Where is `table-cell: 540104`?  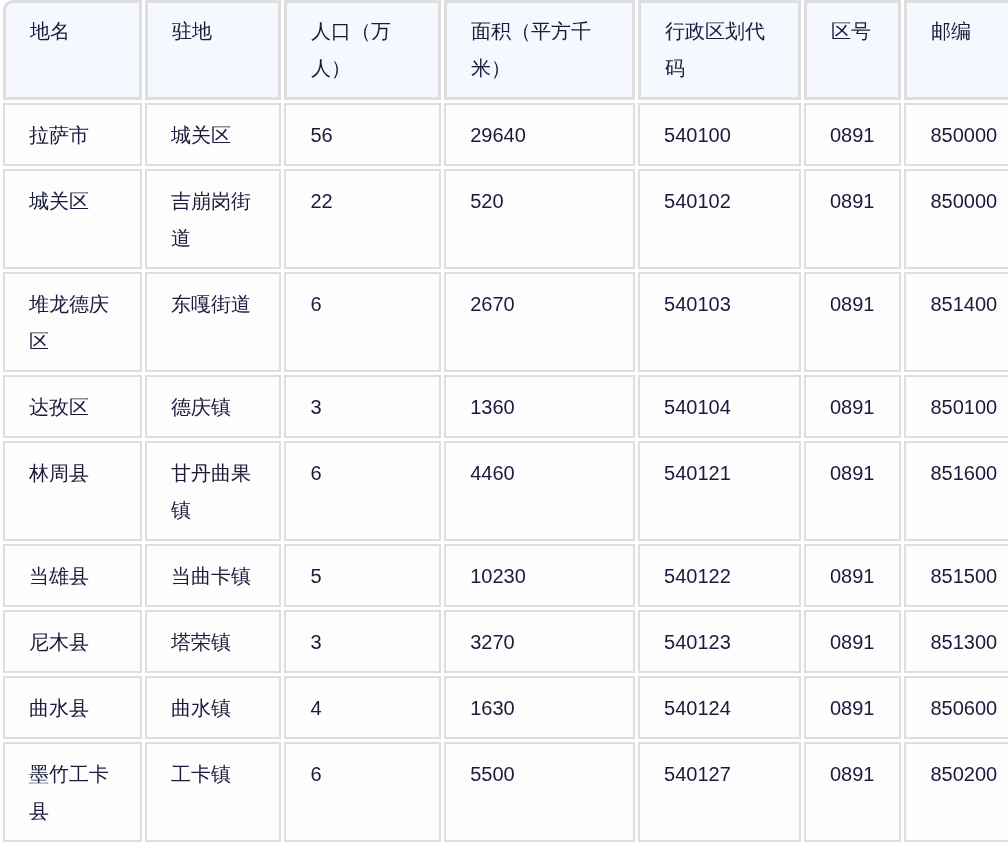
table-cell: 540104 is located at coordinates (719, 406).